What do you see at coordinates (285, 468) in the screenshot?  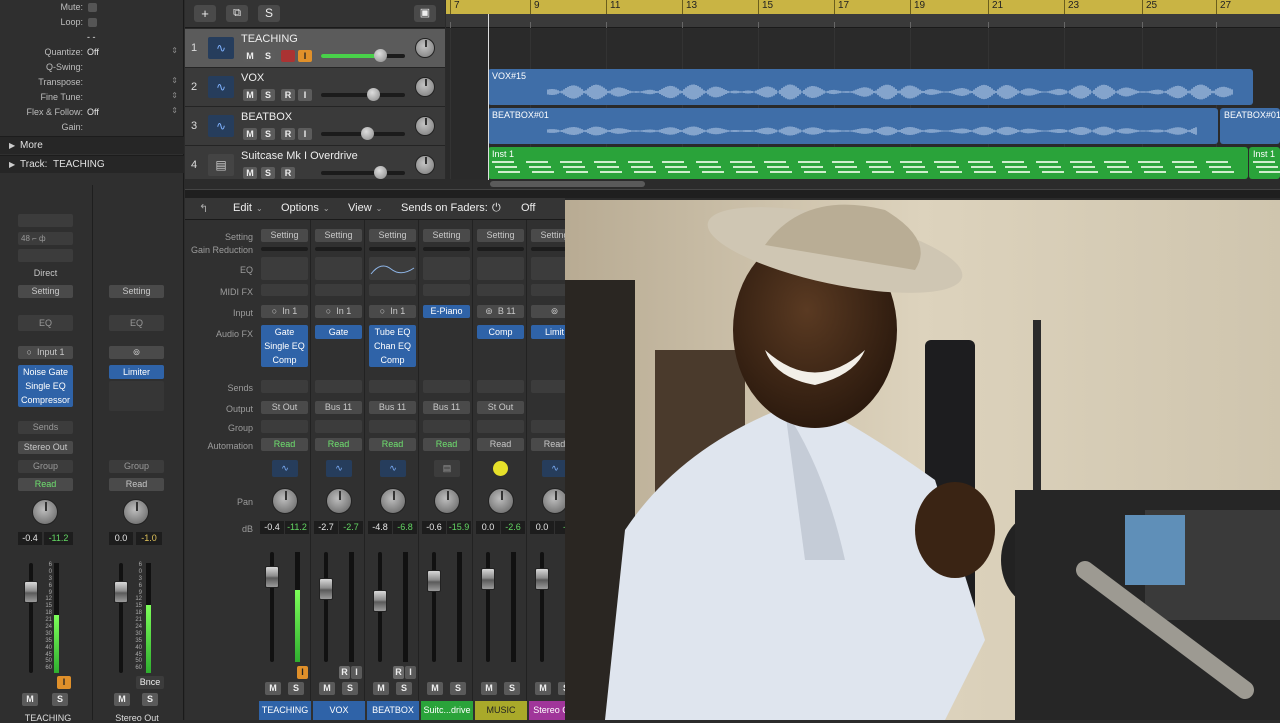 I see `audio-waveform-icon: ∿` at bounding box center [285, 468].